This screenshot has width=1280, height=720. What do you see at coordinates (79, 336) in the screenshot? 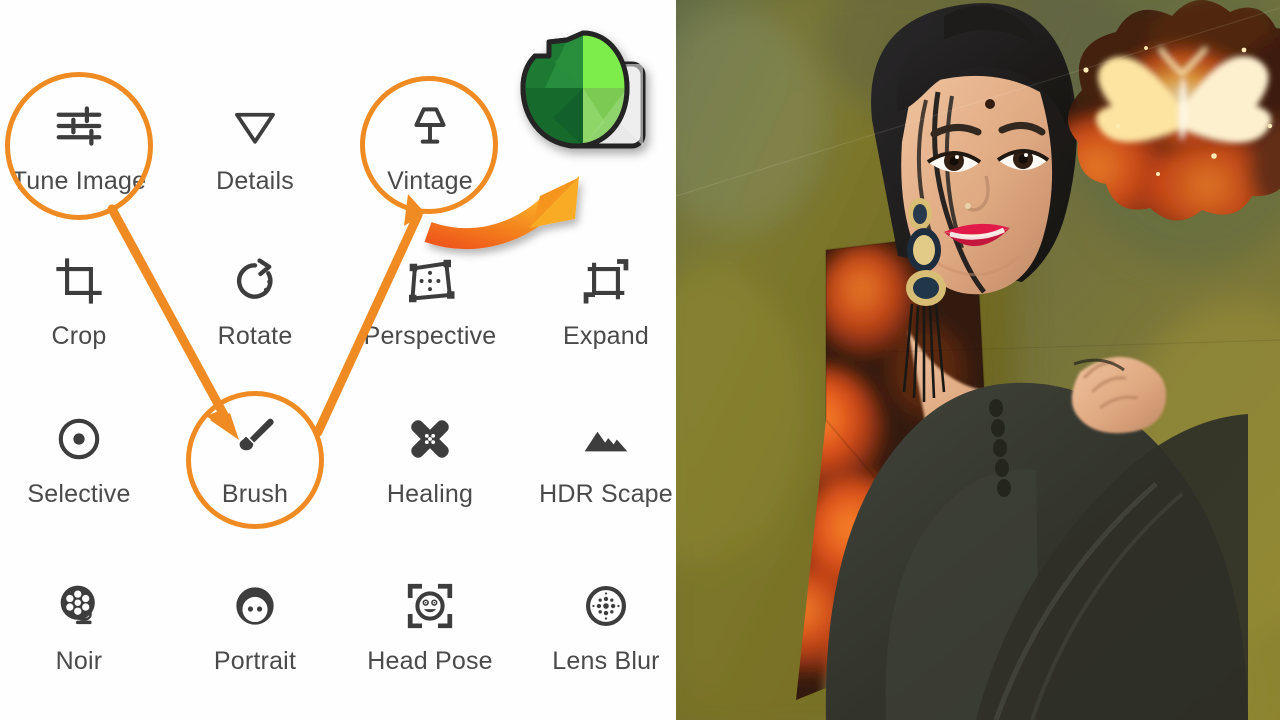
I see `tool-label: Crop` at bounding box center [79, 336].